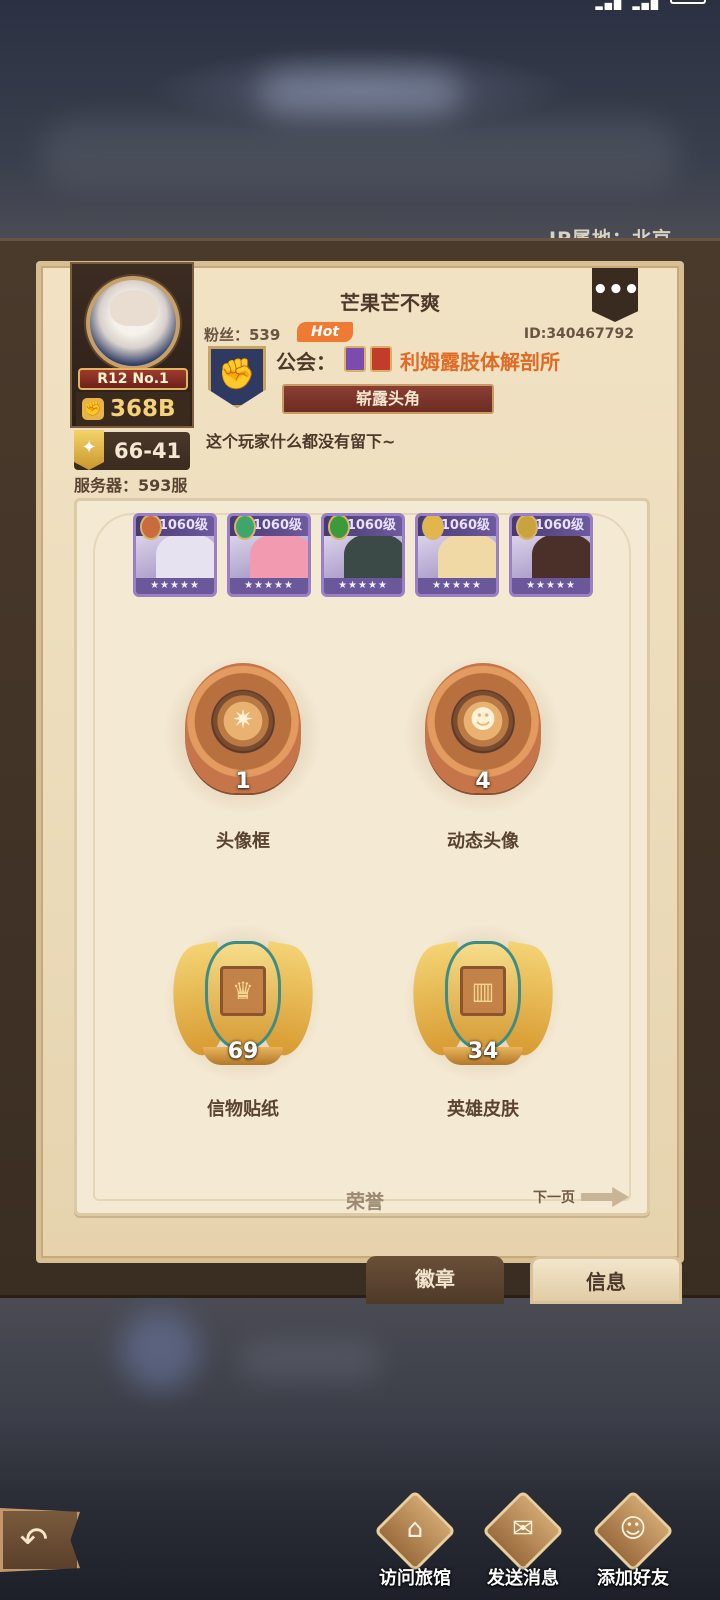  What do you see at coordinates (390, 303) in the screenshot?
I see `player-name: 芒果芒不爽` at bounding box center [390, 303].